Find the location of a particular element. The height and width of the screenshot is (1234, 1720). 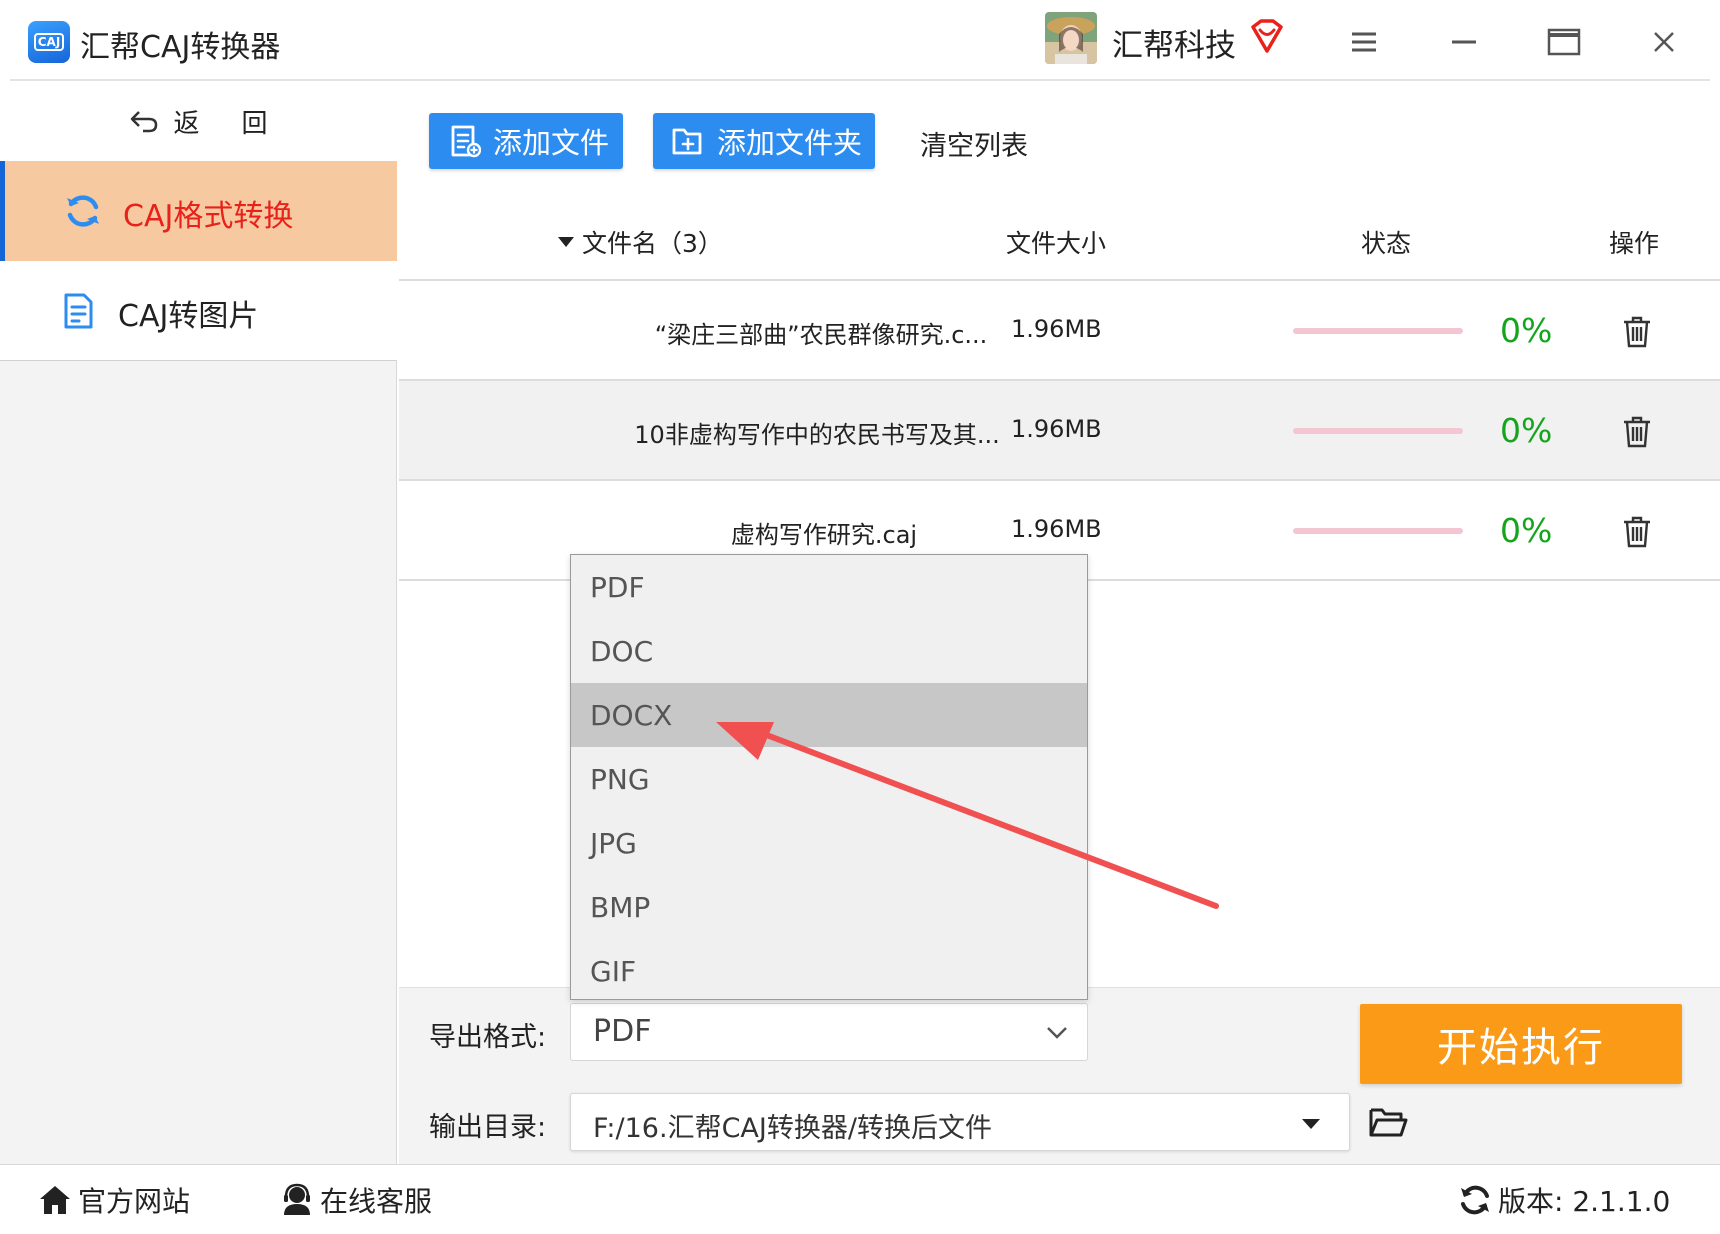

home-icon is located at coordinates (55, 1200).